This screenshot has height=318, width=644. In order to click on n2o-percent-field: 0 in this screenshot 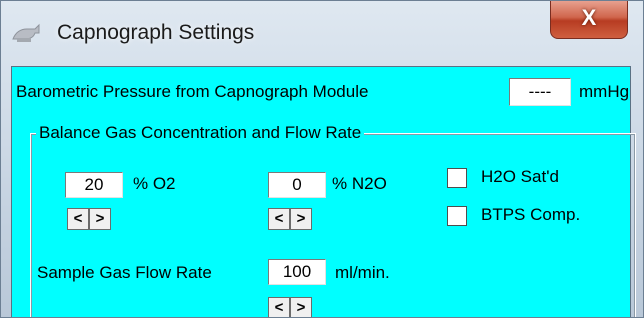, I will do `click(297, 185)`.